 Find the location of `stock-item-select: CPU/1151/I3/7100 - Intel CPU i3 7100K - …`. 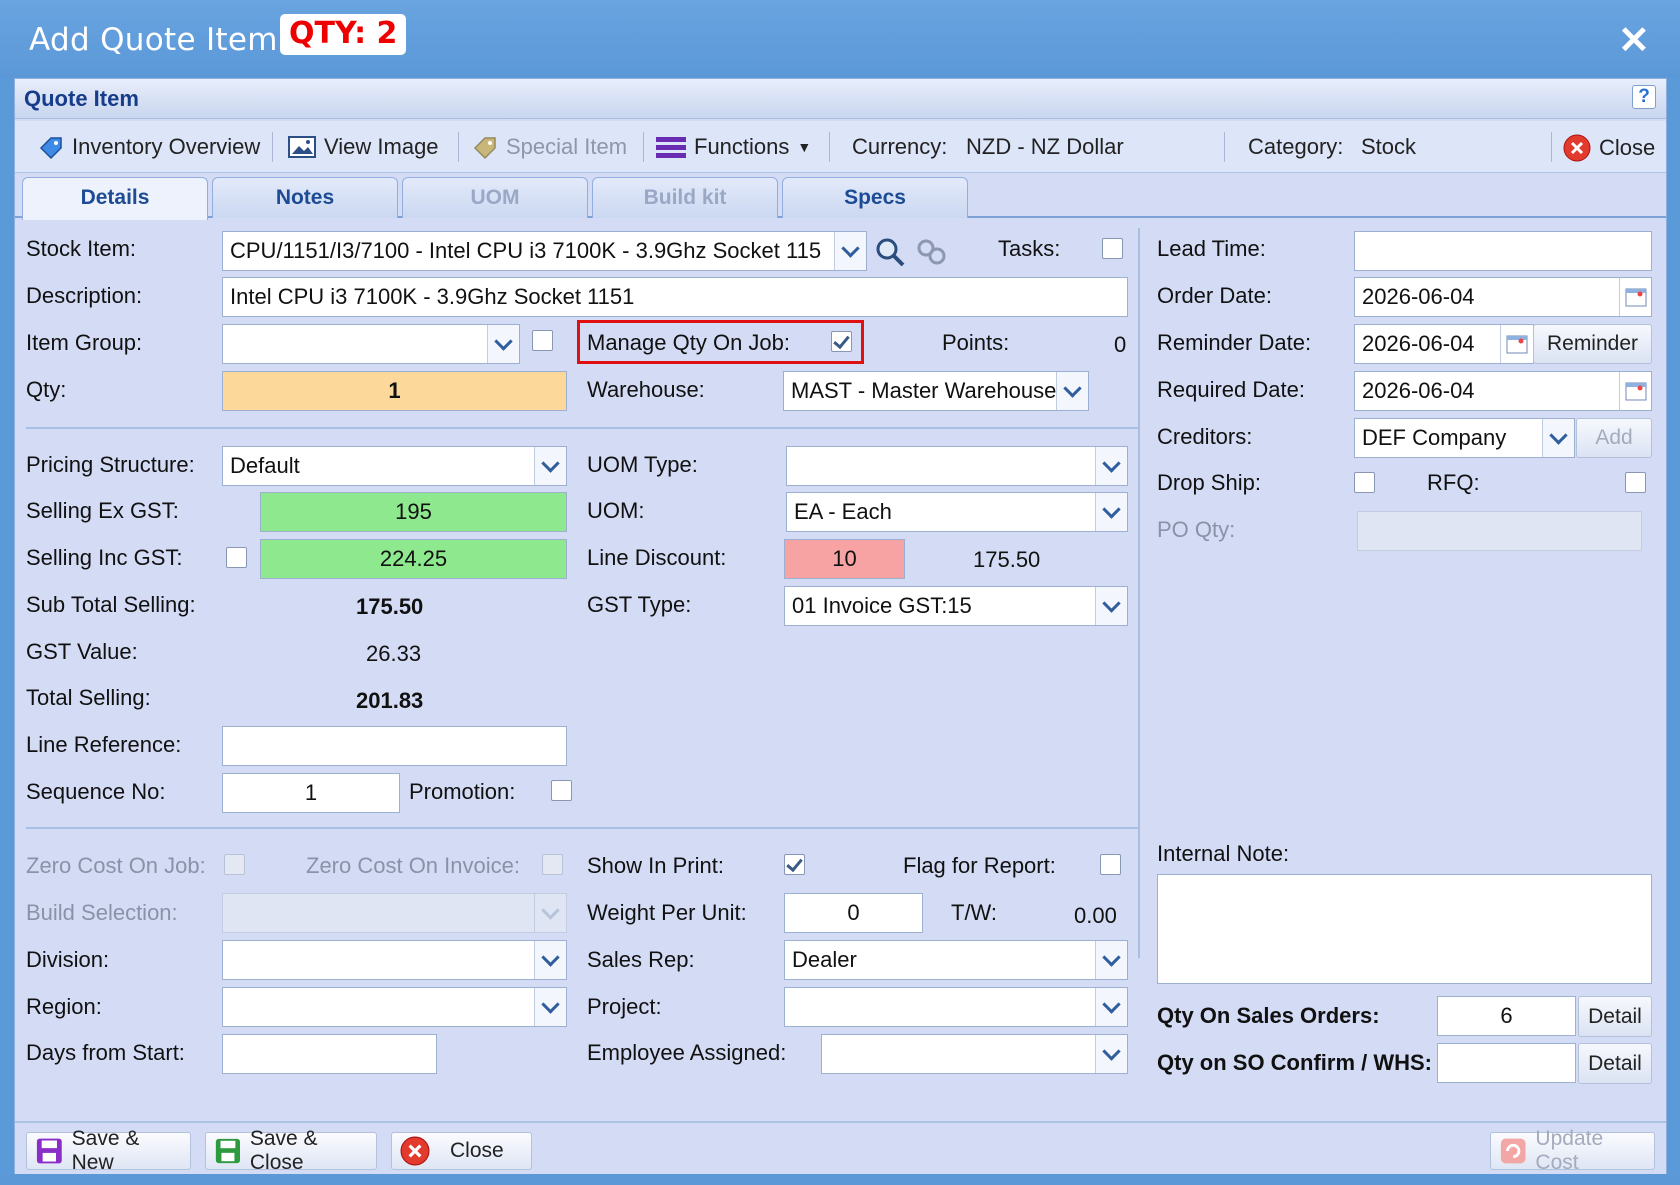

stock-item-select: CPU/1151/I3/7100 - Intel CPU i3 7100K - … is located at coordinates (544, 251).